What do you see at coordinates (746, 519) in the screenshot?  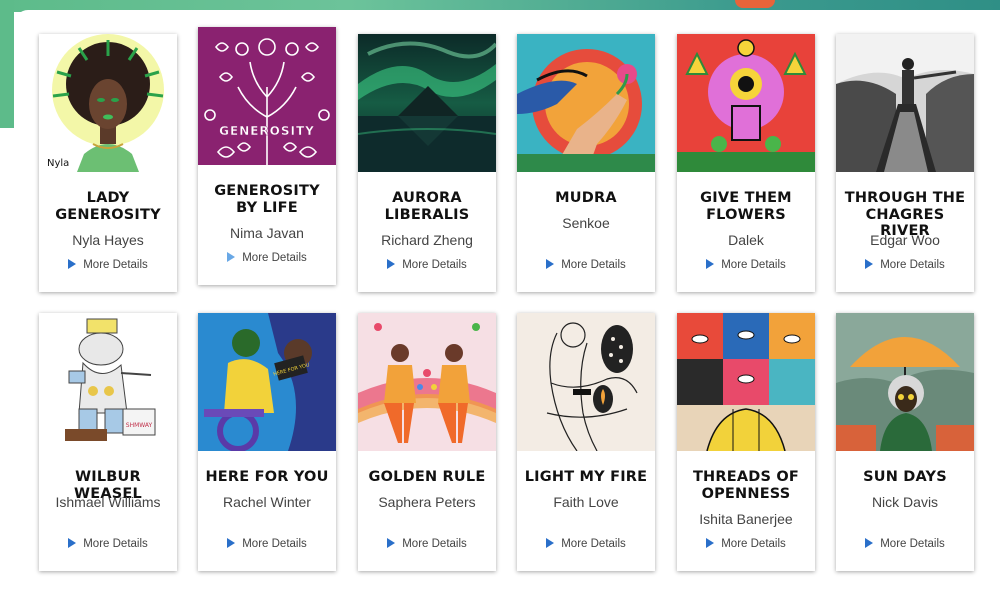 I see `artist-name: Ishita Banerjee` at bounding box center [746, 519].